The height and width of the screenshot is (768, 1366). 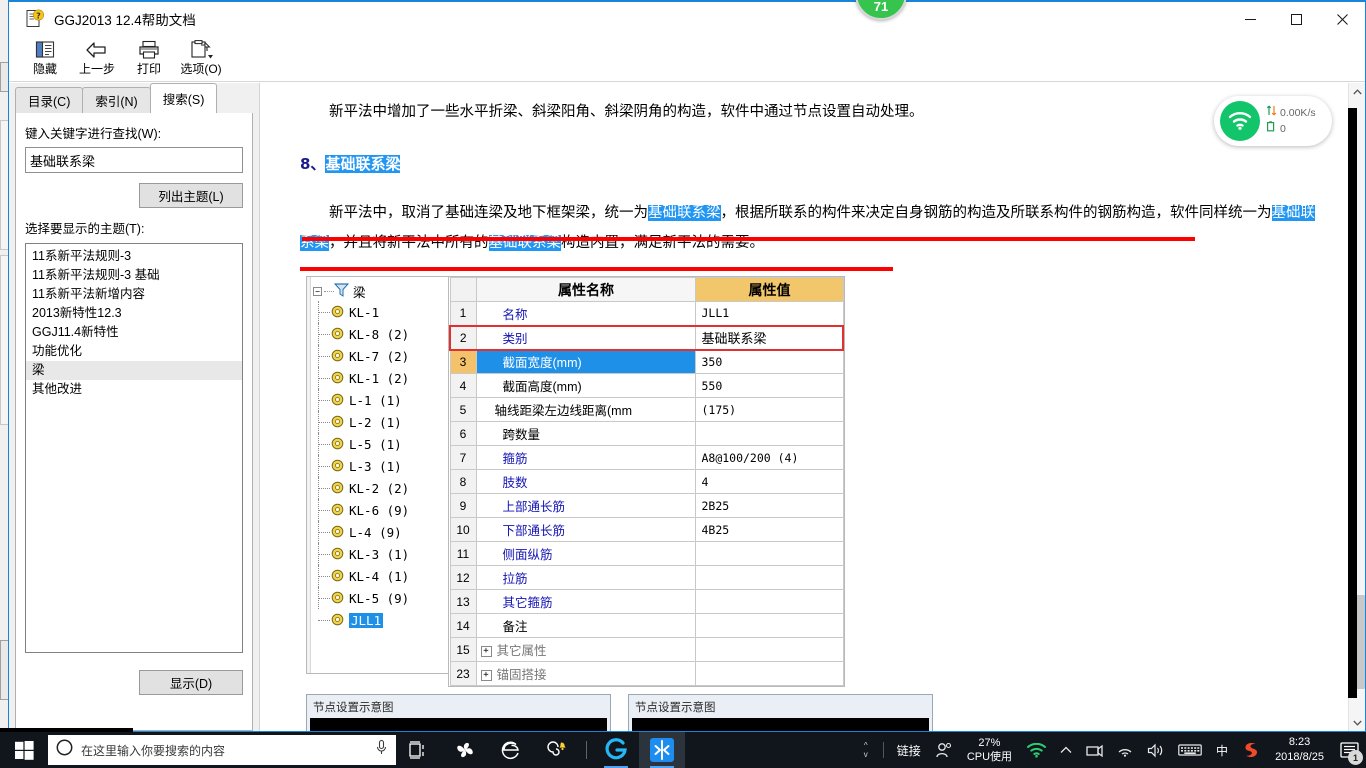 What do you see at coordinates (586, 313) in the screenshot?
I see `row-name: 名称` at bounding box center [586, 313].